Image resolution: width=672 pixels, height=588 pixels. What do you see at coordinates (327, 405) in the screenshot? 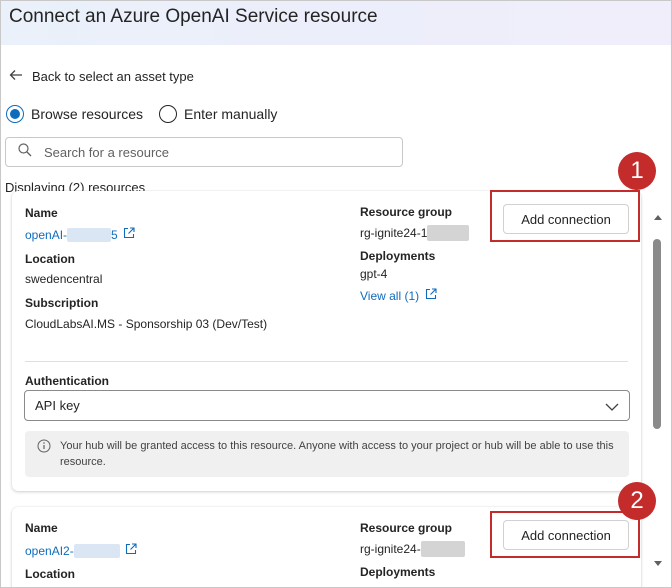
I see `authentication-dropdown: API key` at bounding box center [327, 405].